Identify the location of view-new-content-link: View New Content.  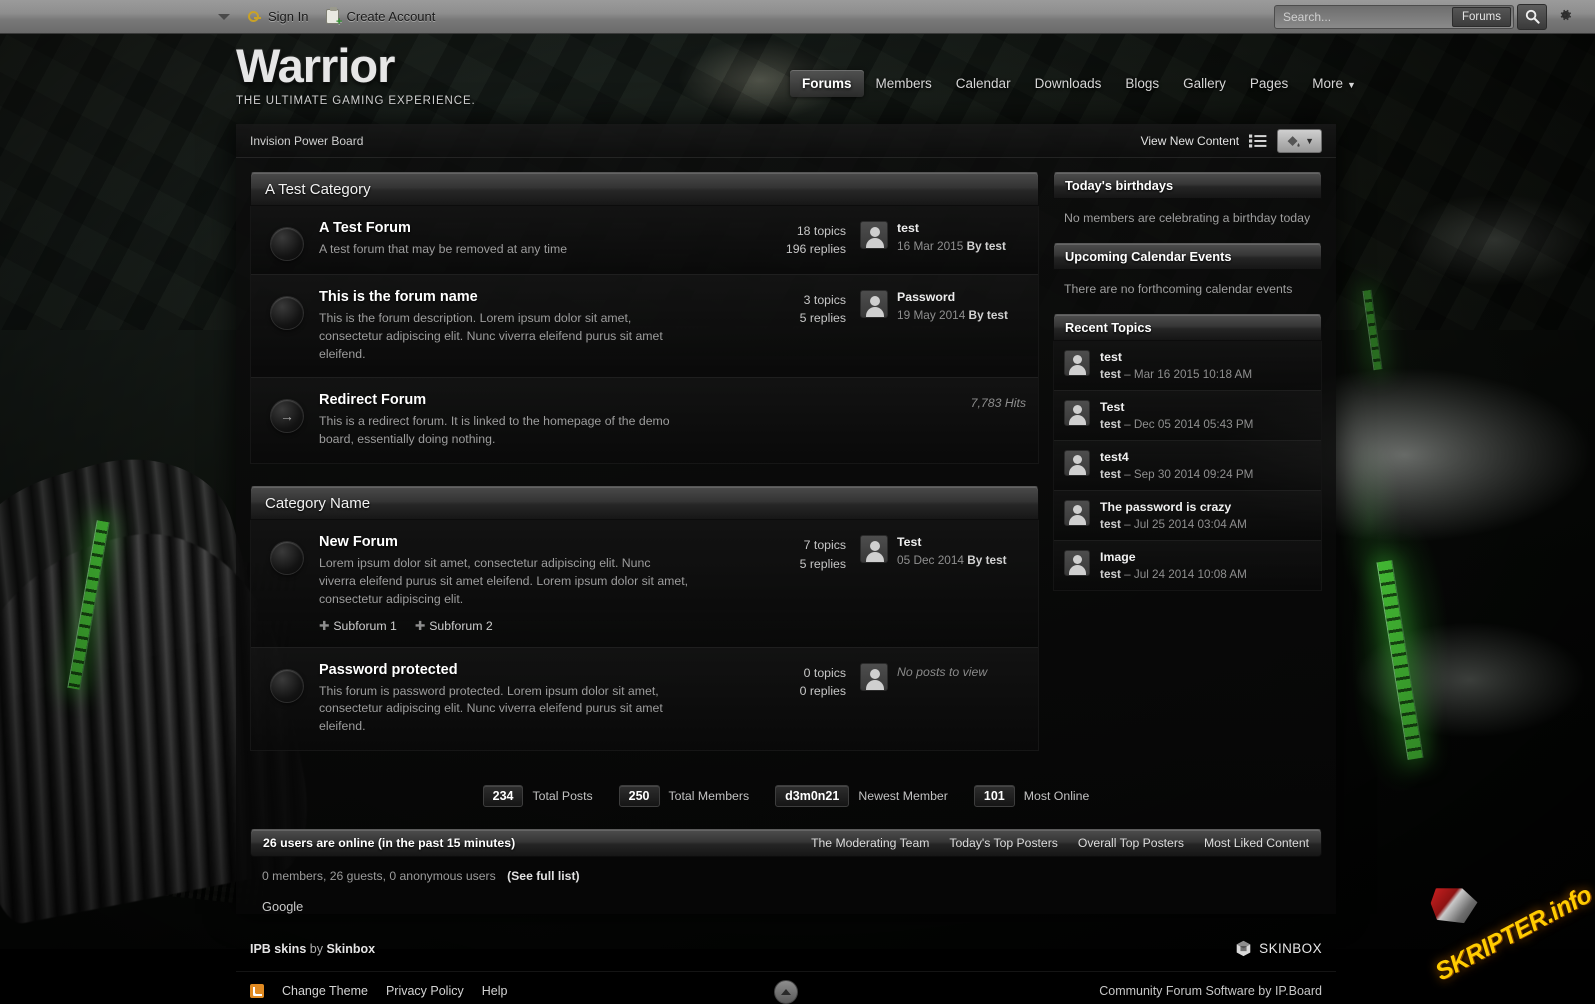
(1190, 141).